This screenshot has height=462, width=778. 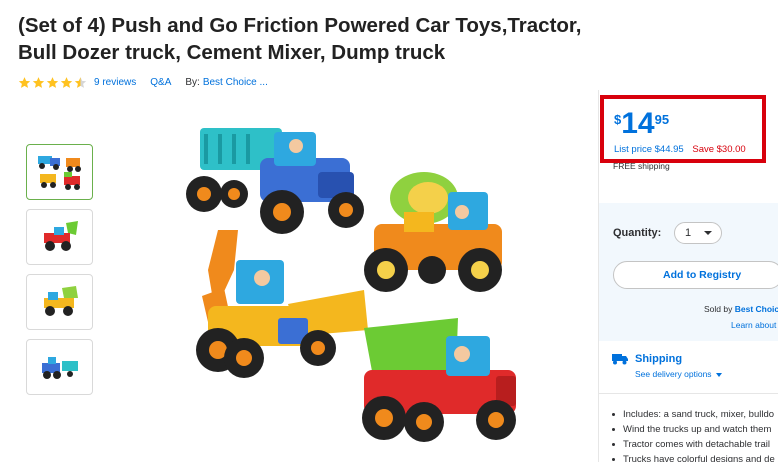 I want to click on delivery-options-link: See delivery options, so click(x=678, y=374).